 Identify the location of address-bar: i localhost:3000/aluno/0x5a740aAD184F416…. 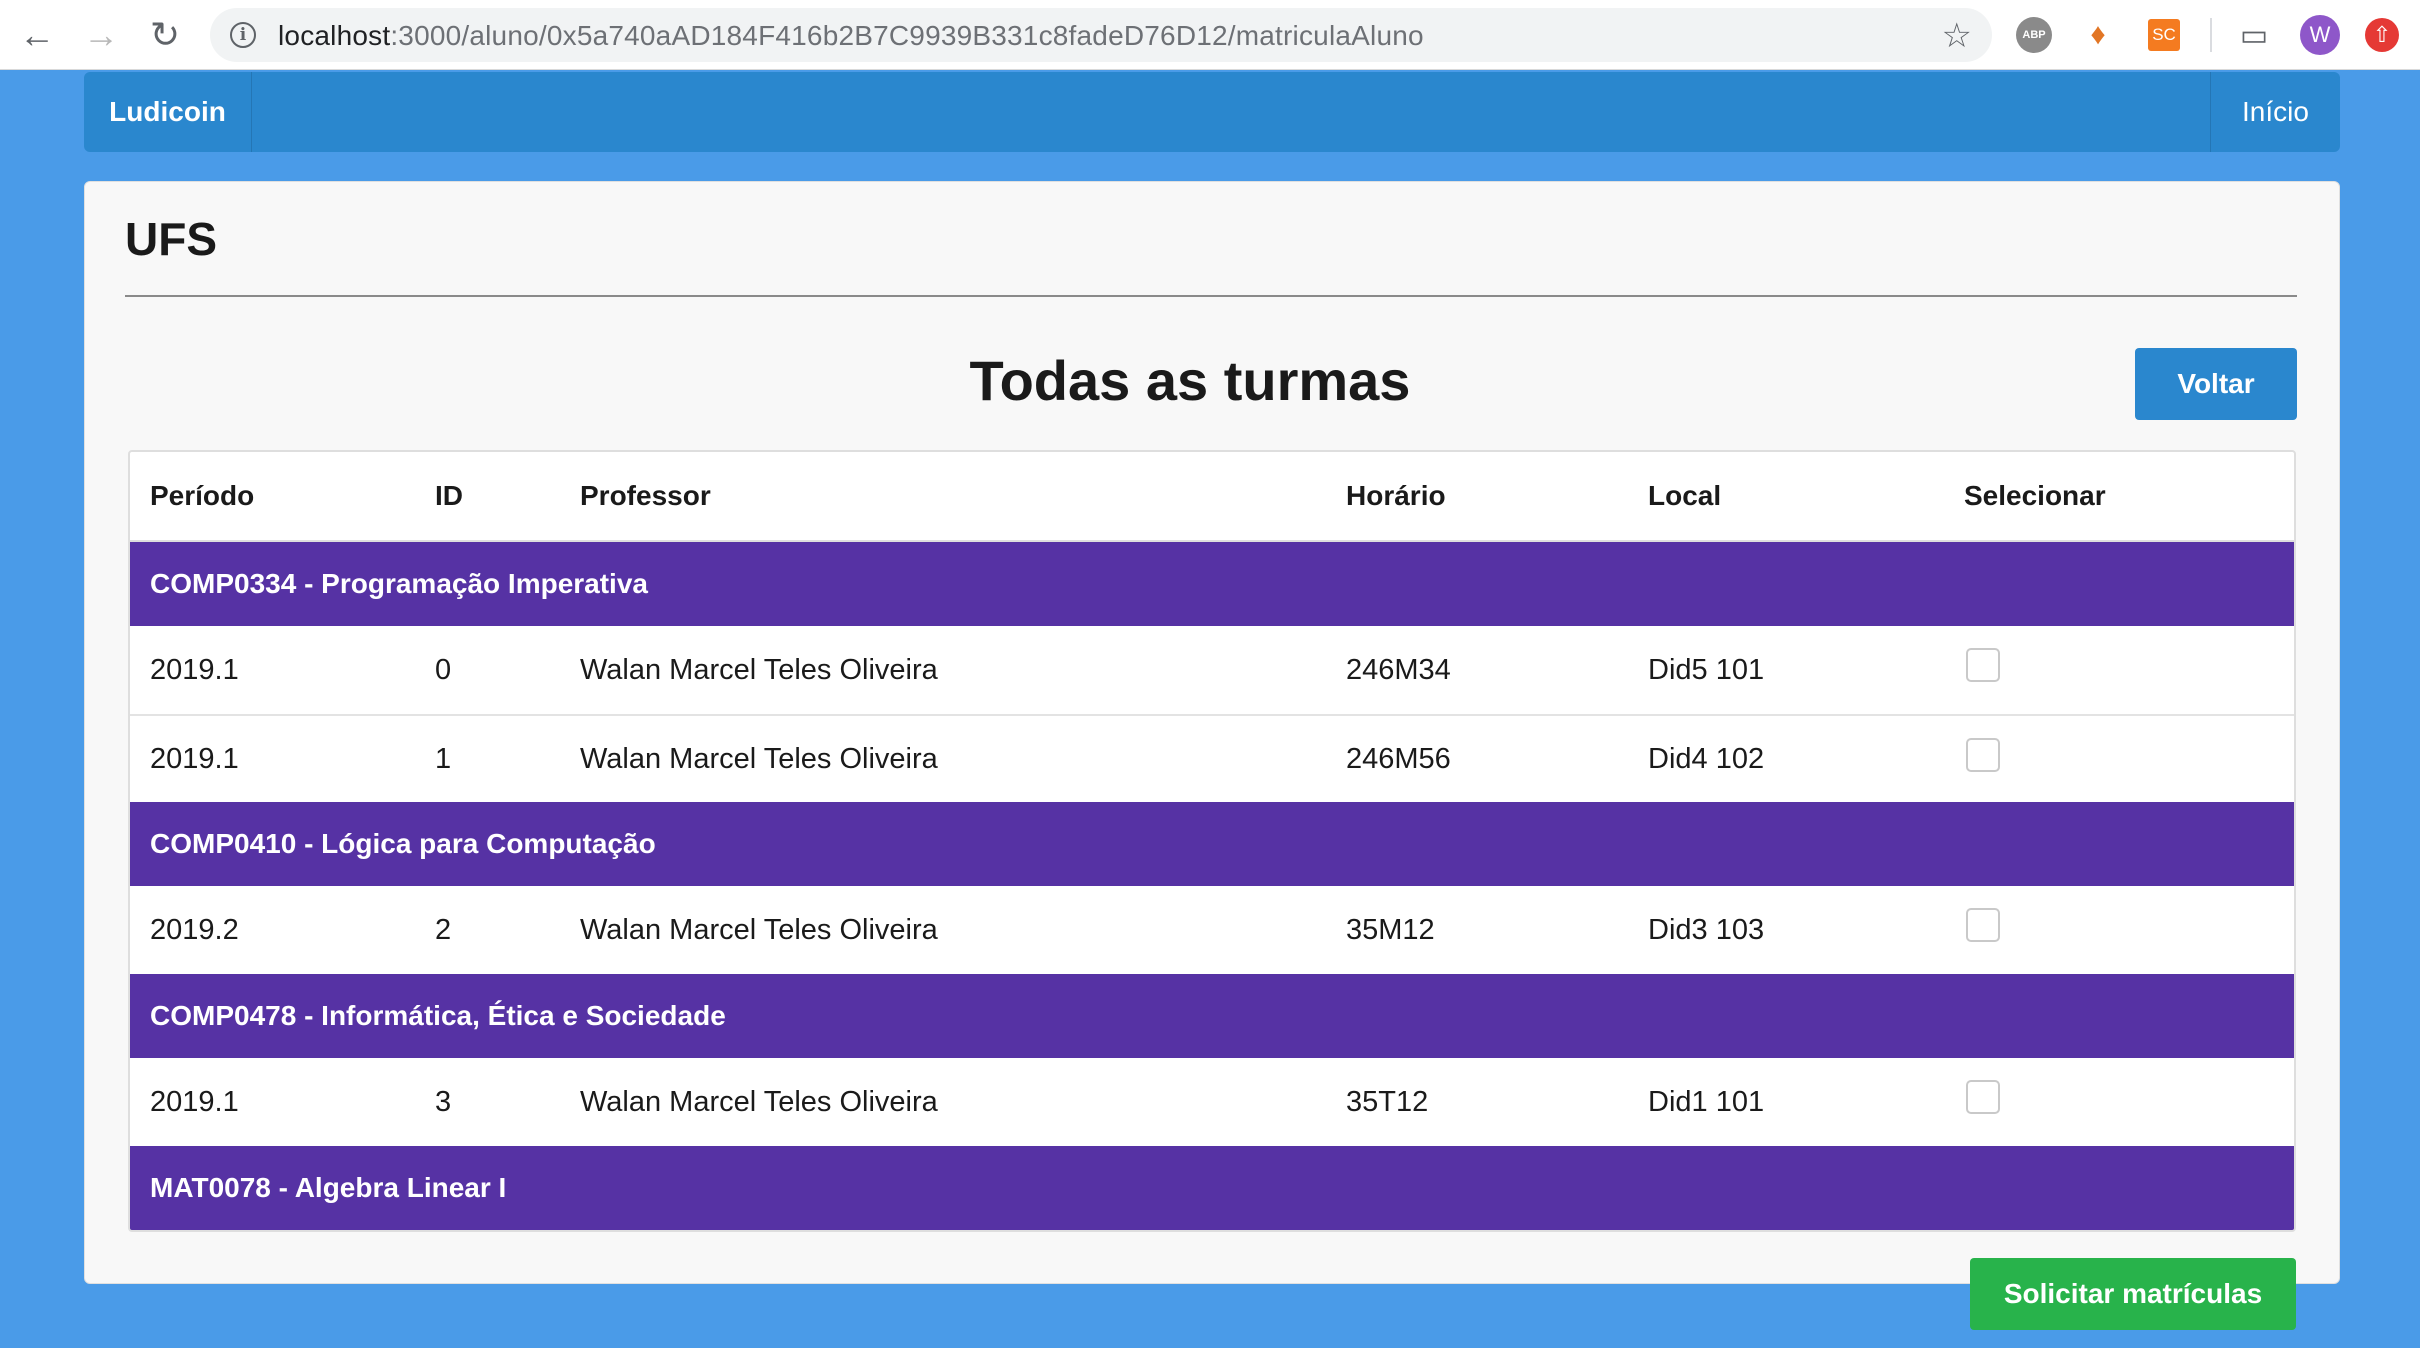
(1101, 35).